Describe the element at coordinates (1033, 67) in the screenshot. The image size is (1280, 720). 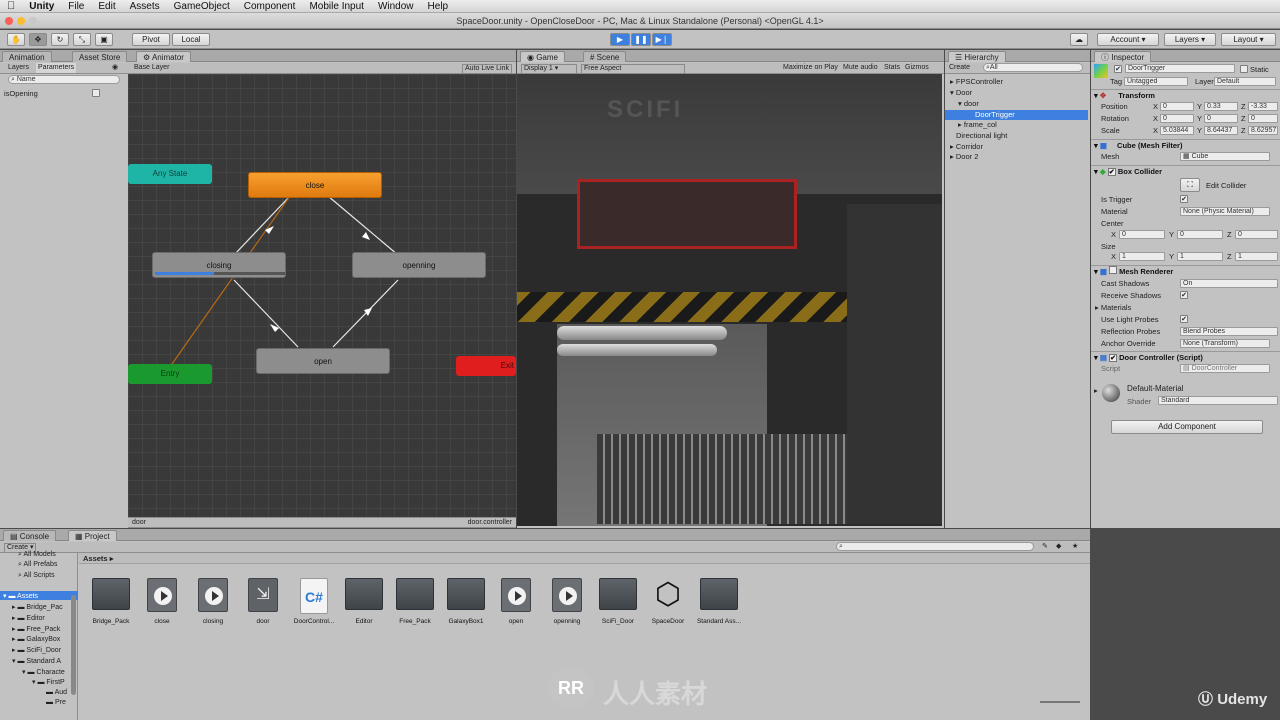
I see `hierarchy-search-input: ⌕All` at that location.